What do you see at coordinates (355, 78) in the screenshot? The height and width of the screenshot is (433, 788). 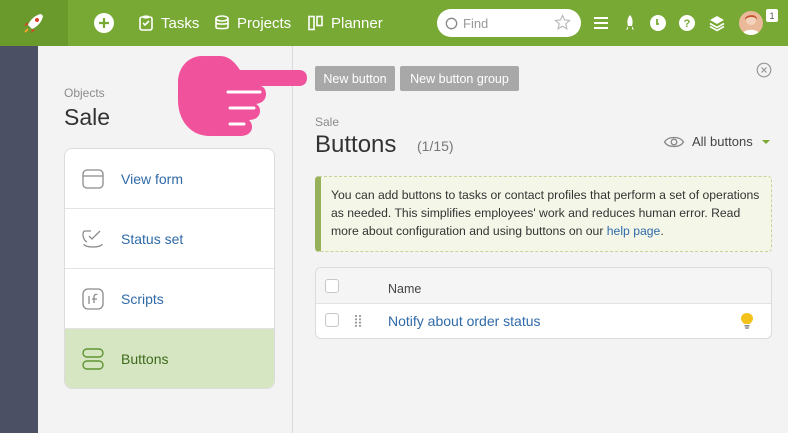 I see `new-button: New button` at bounding box center [355, 78].